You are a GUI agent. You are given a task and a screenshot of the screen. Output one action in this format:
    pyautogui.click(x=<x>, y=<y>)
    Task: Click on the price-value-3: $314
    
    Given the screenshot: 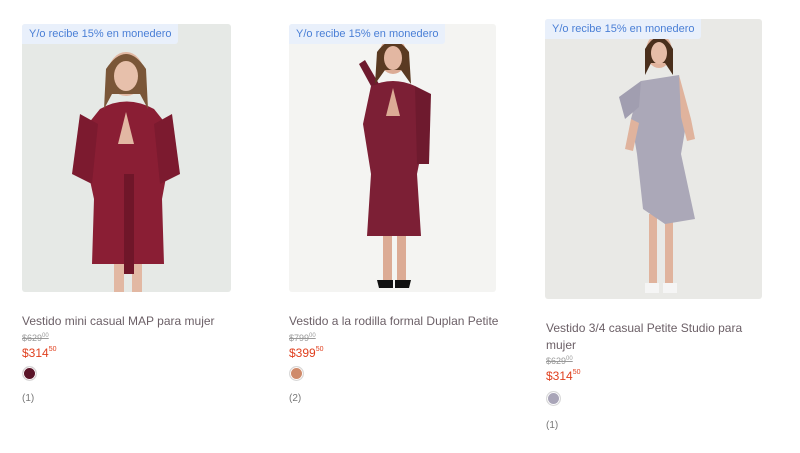 What is the action you would take?
    pyautogui.click(x=559, y=376)
    